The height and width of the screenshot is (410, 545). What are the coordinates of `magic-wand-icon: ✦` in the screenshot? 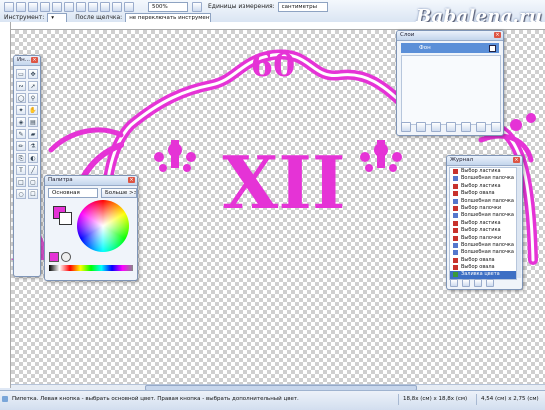 It's located at (21, 110).